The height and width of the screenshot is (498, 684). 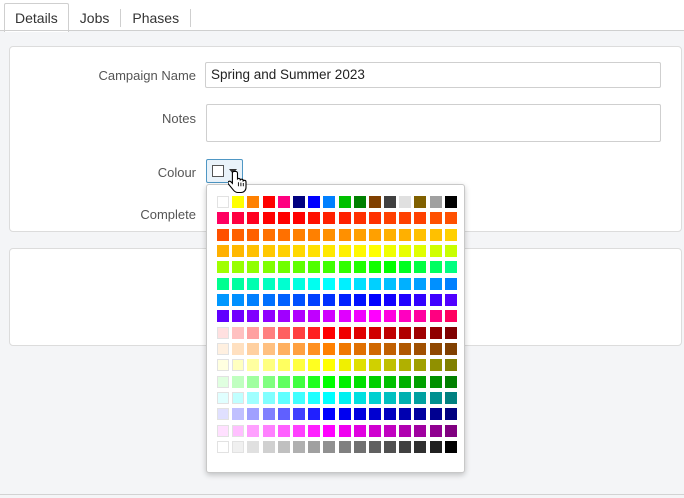 I want to click on tab-jobs: Jobs, so click(x=95, y=17).